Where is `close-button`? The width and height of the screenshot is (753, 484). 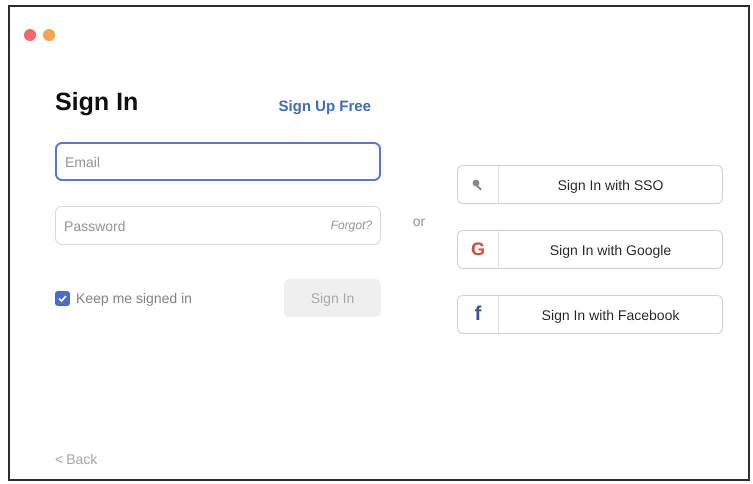
close-button is located at coordinates (30, 35).